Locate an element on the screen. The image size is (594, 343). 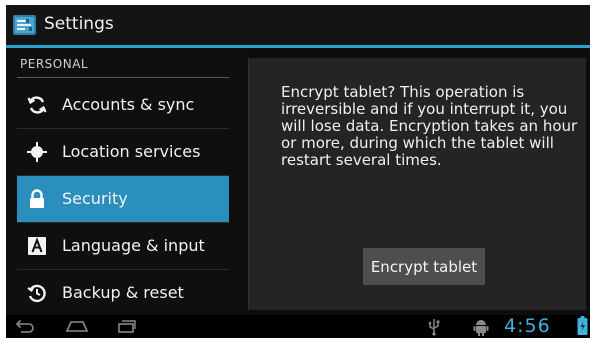
sync-icon is located at coordinates (37, 105).